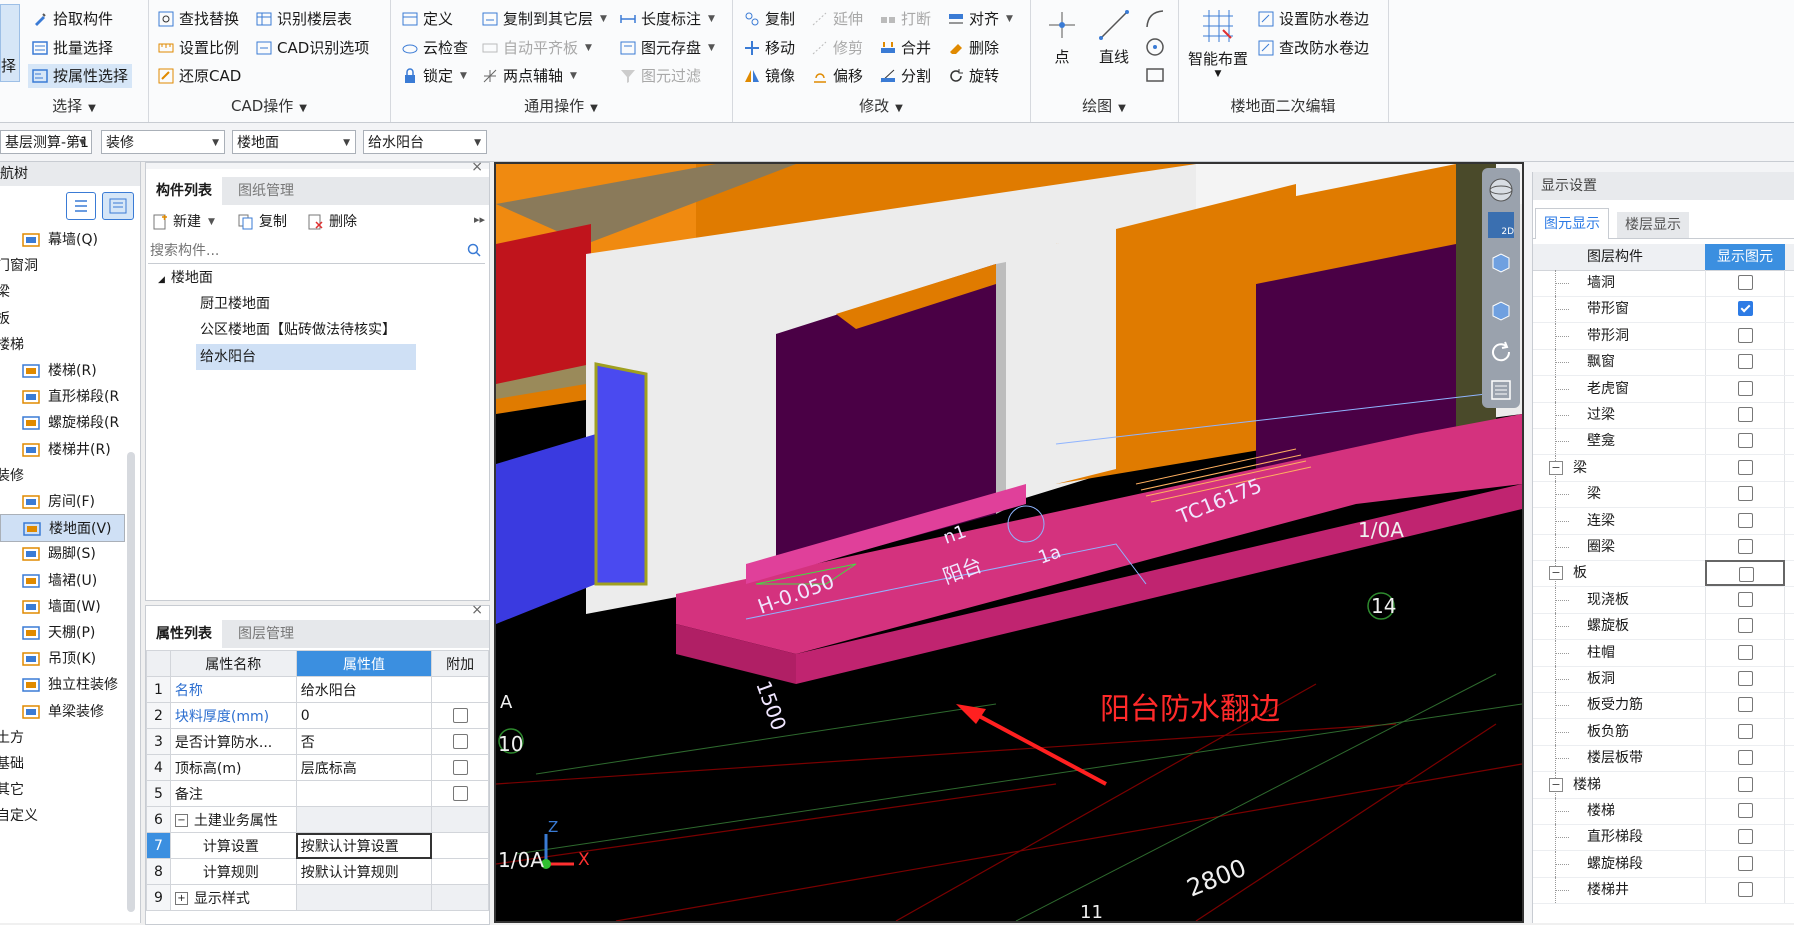 The image size is (1794, 925). Describe the element at coordinates (905, 76) in the screenshot. I see `split-button: 分割` at that location.